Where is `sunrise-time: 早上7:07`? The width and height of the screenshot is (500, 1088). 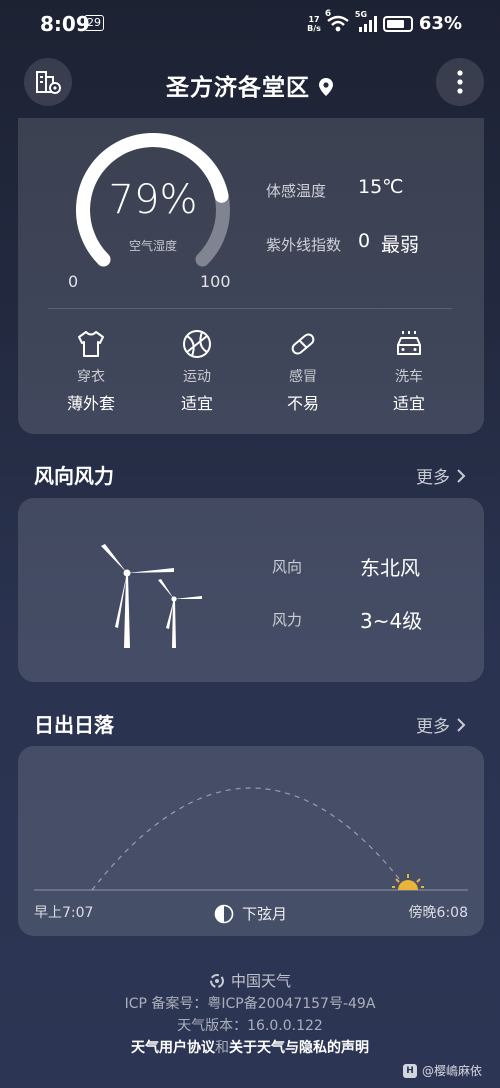
sunrise-time: 早上7:07 is located at coordinates (64, 913).